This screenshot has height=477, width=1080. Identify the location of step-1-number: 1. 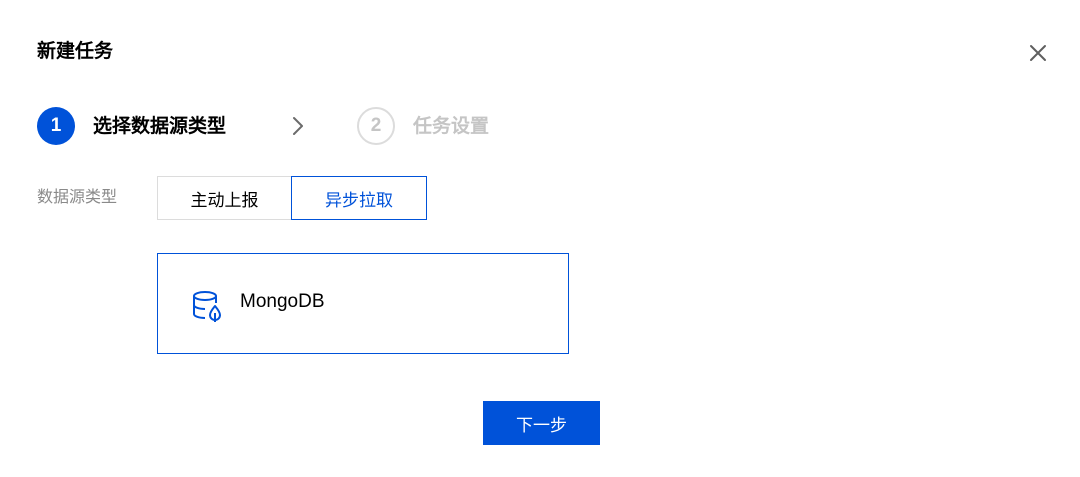
(56, 126).